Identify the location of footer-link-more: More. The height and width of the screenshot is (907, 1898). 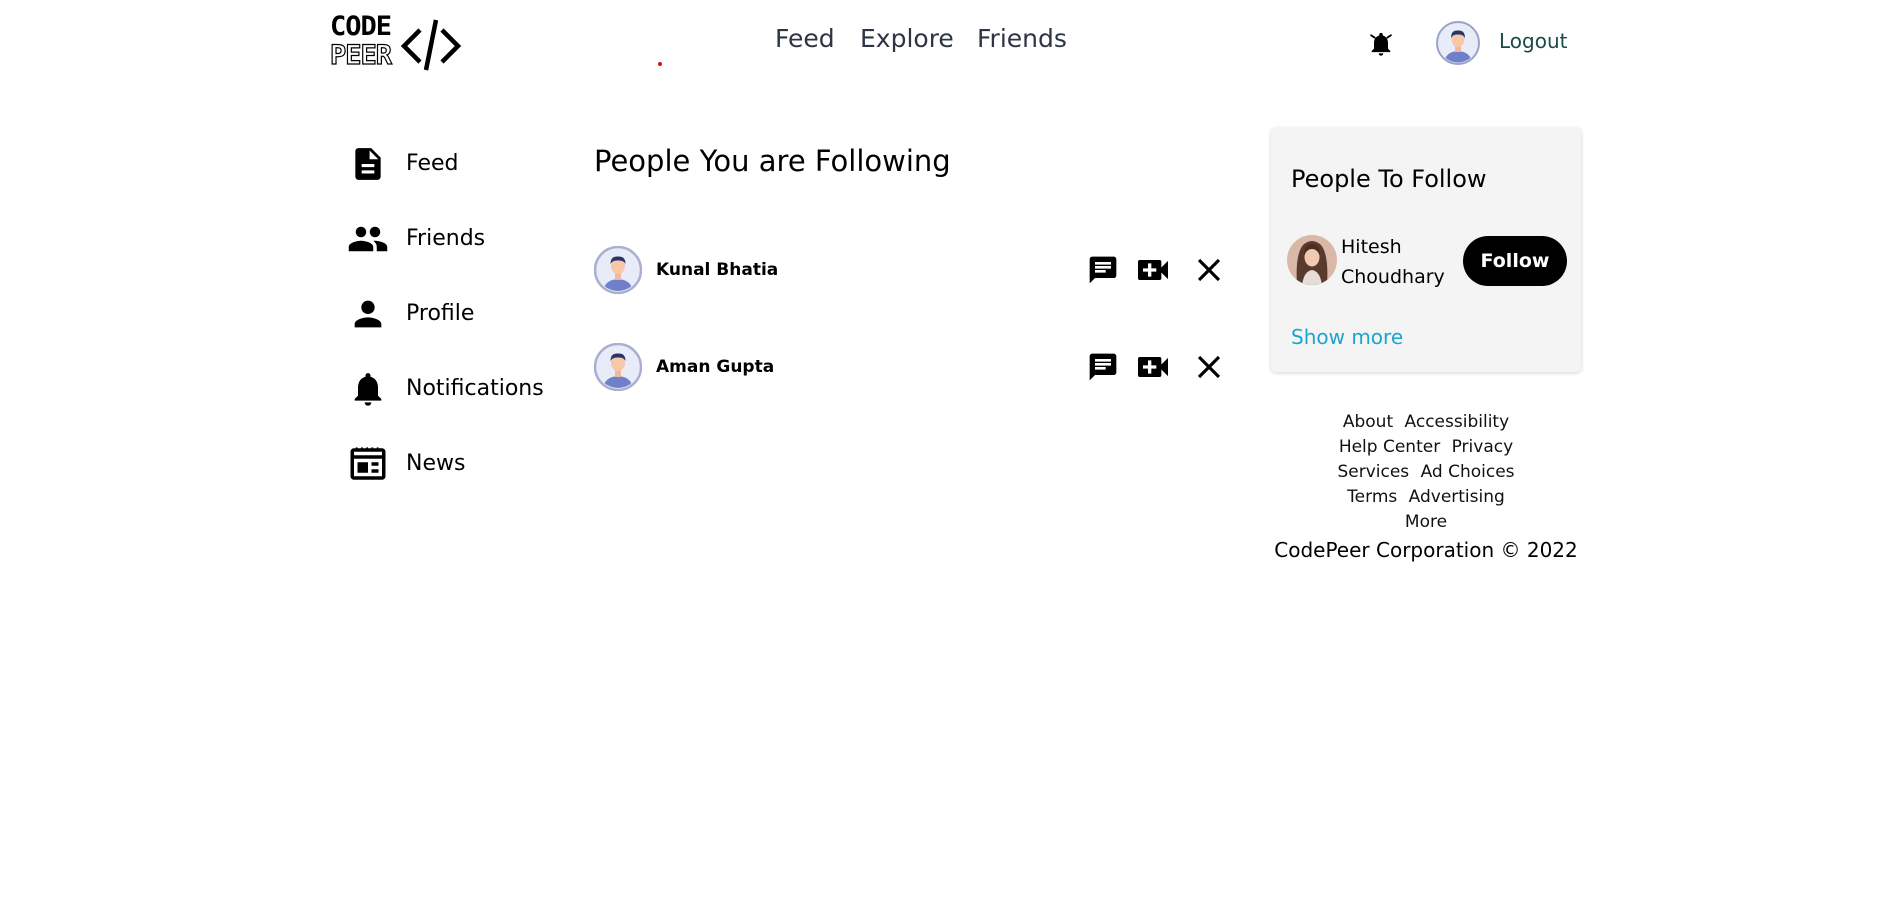
(1426, 522).